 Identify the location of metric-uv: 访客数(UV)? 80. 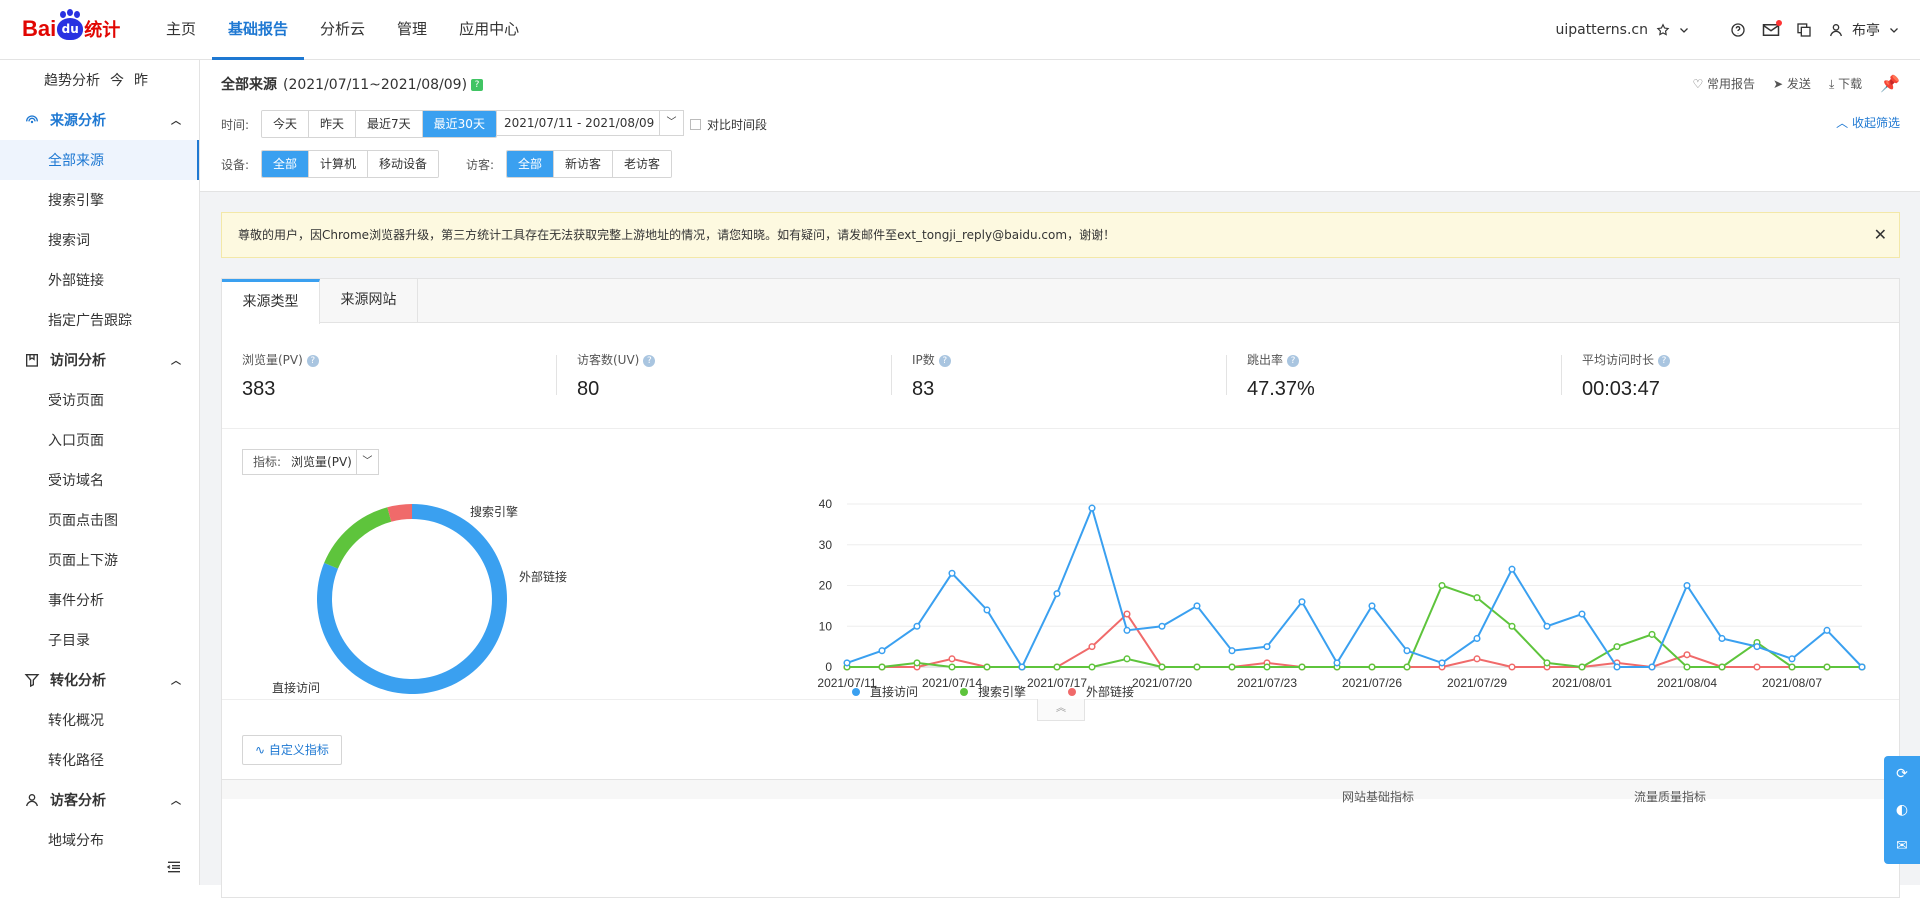
(724, 375).